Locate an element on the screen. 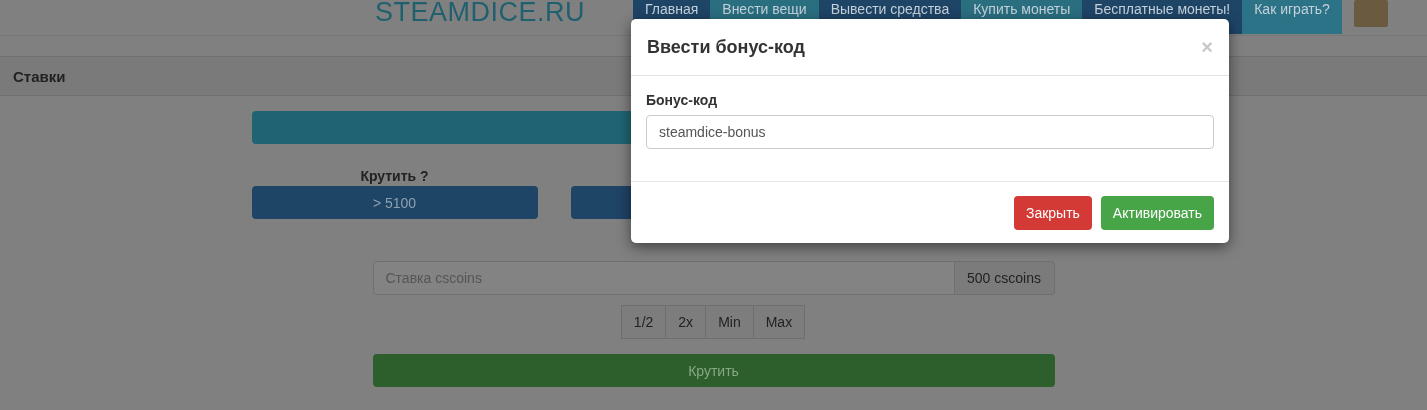  close-button: Закрыть is located at coordinates (1052, 212).